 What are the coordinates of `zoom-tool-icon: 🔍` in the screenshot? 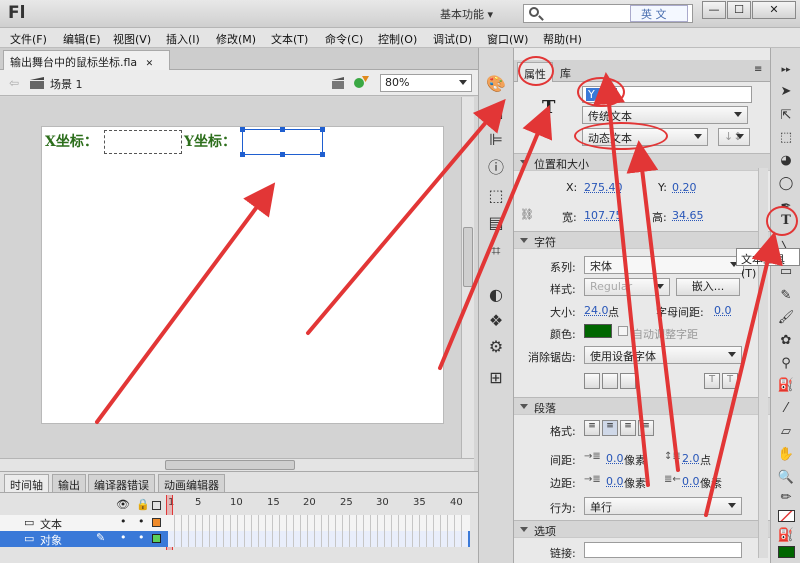 It's located at (786, 478).